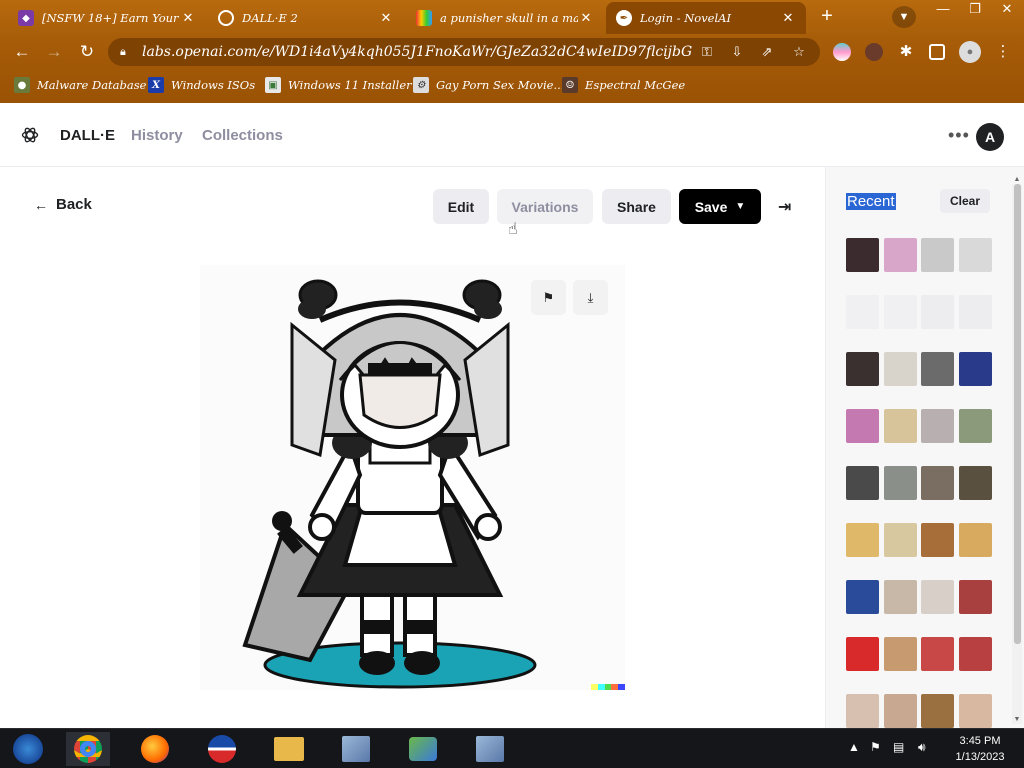  I want to click on tab-dalle: DALL·E 2 ✕, so click(306, 18).